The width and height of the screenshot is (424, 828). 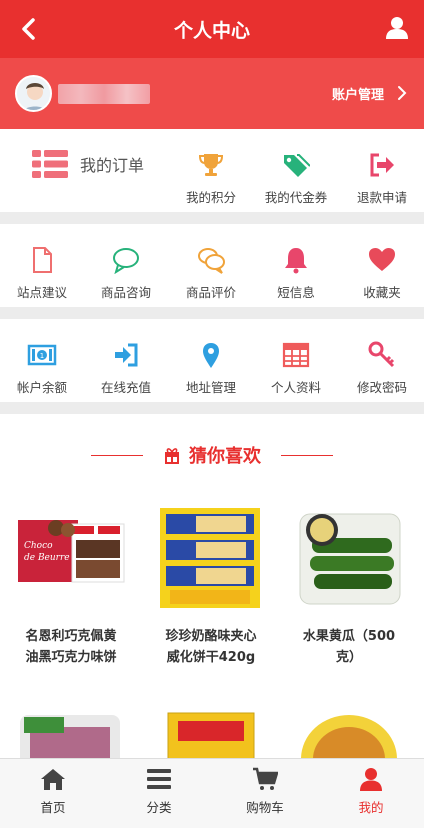 What do you see at coordinates (47, 558) in the screenshot?
I see `svg-text: de Beurre` at bounding box center [47, 558].